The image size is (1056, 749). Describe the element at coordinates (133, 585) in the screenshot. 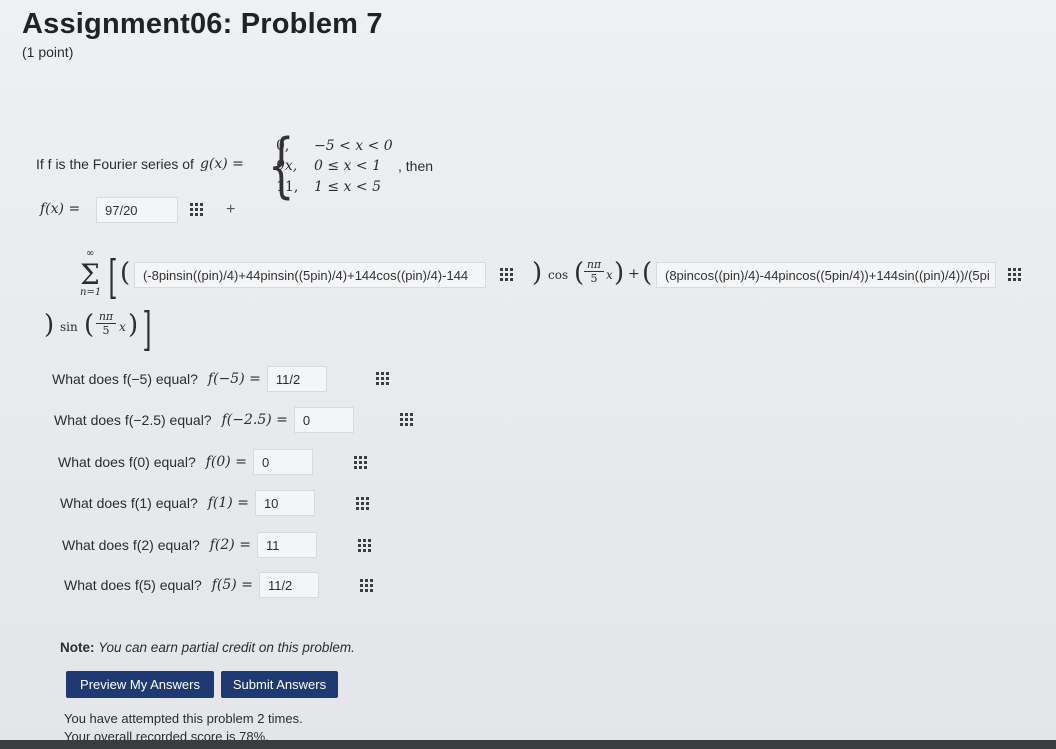

I see `question-text: What does f(5) equal?` at that location.